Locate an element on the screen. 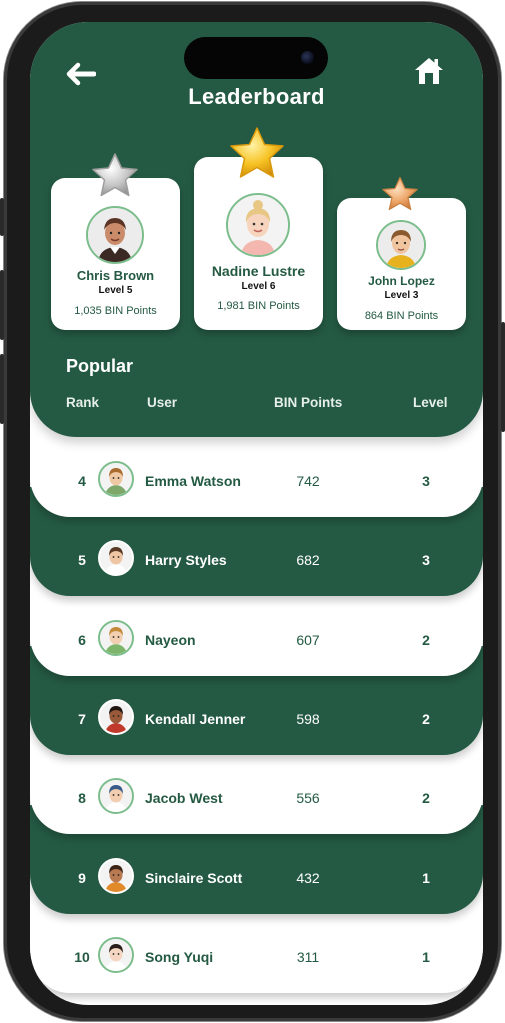 The height and width of the screenshot is (1023, 505). podium-name: Nadine Lustre is located at coordinates (258, 271).